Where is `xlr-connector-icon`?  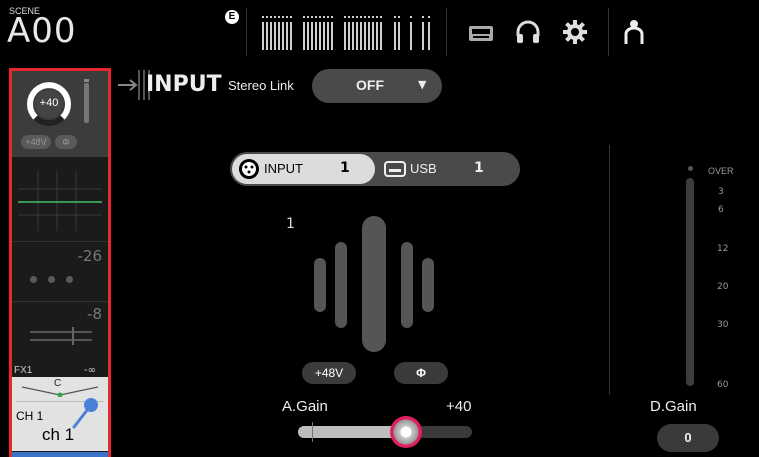 xlr-connector-icon is located at coordinates (249, 169).